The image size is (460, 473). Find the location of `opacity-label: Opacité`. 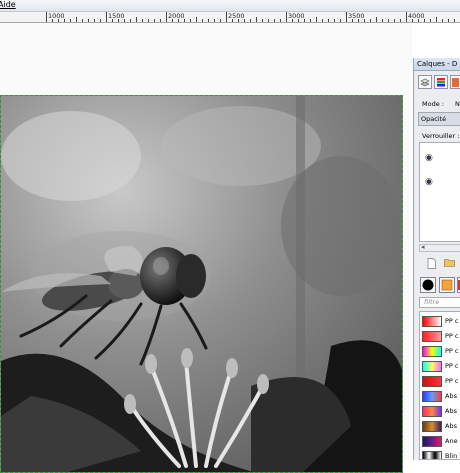

opacity-label: Opacité is located at coordinates (434, 119).